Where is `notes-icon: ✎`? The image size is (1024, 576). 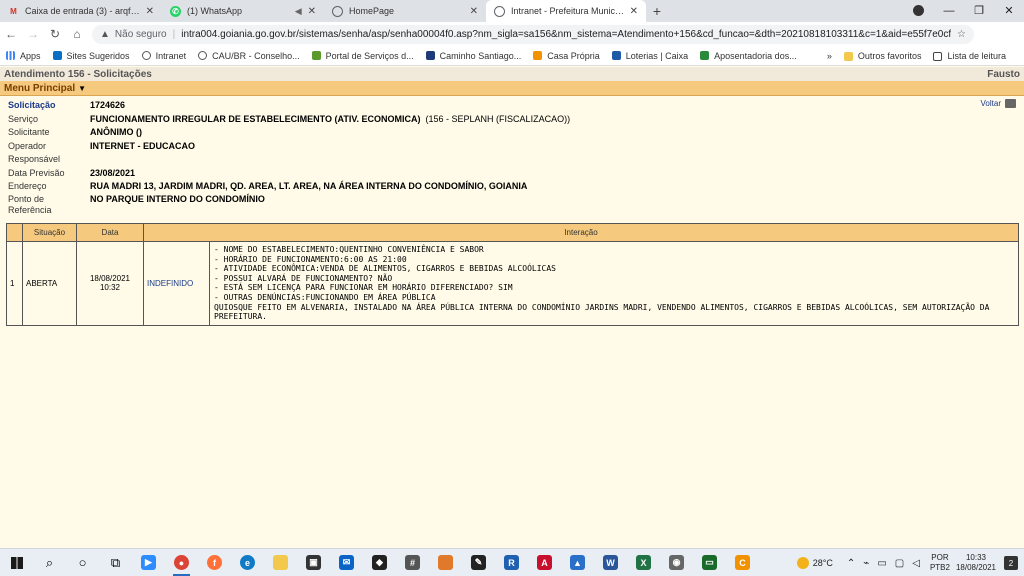
notes-icon: ✎ is located at coordinates (478, 562).